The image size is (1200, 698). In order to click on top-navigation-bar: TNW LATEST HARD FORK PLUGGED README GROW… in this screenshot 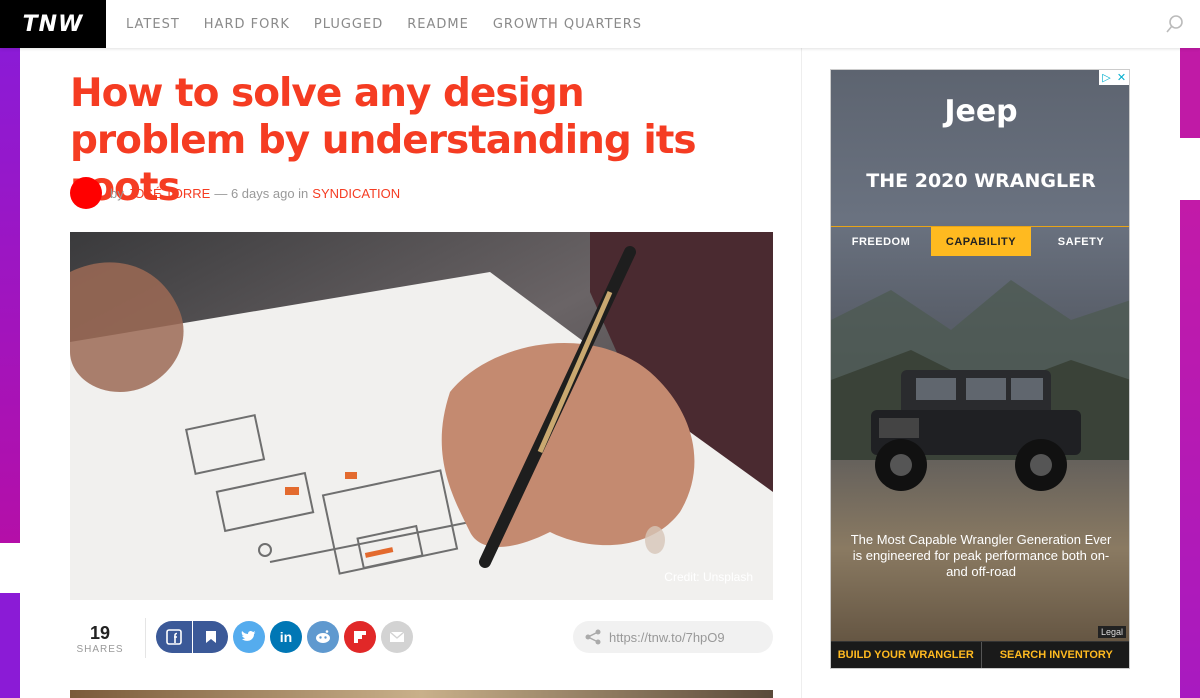, I will do `click(600, 24)`.